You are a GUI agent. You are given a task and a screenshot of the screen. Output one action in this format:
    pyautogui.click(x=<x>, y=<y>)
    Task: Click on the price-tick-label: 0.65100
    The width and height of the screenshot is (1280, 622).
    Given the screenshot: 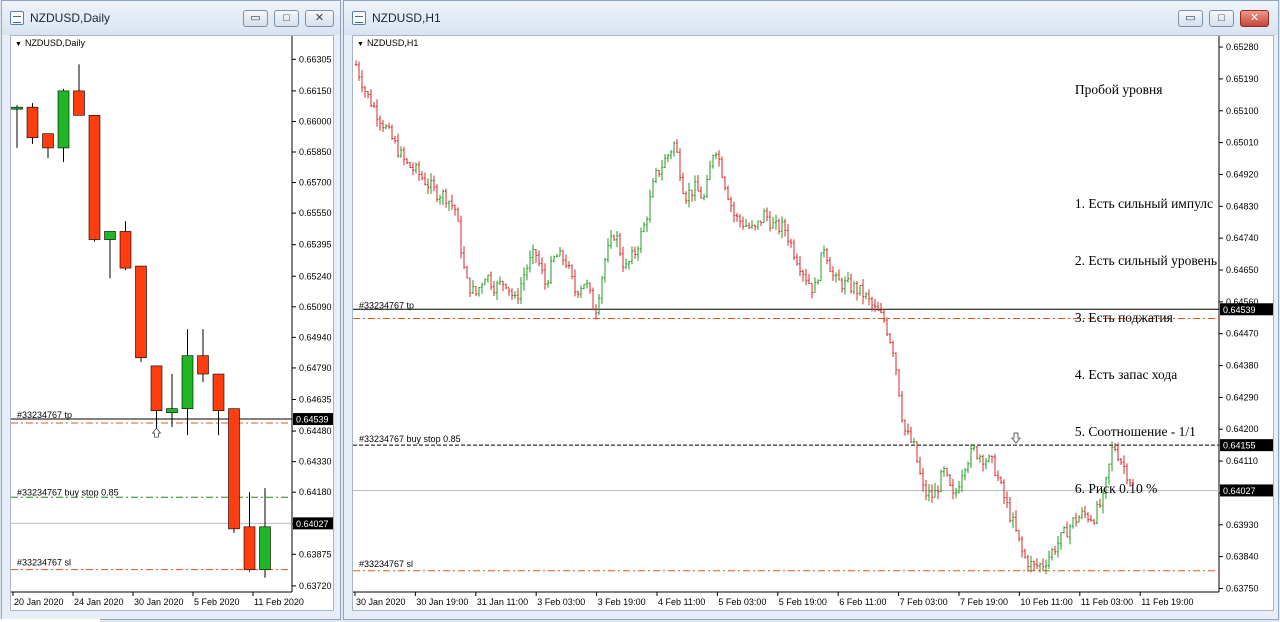 What is the action you would take?
    pyautogui.click(x=1242, y=111)
    